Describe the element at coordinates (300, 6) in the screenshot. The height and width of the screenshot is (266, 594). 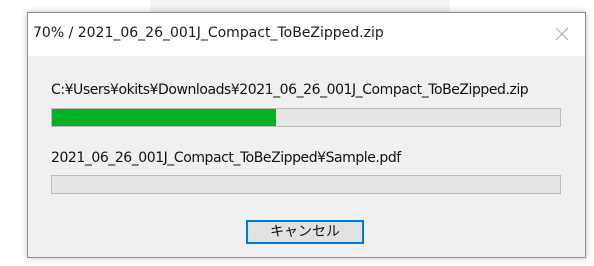
I see `background-window-strip` at that location.